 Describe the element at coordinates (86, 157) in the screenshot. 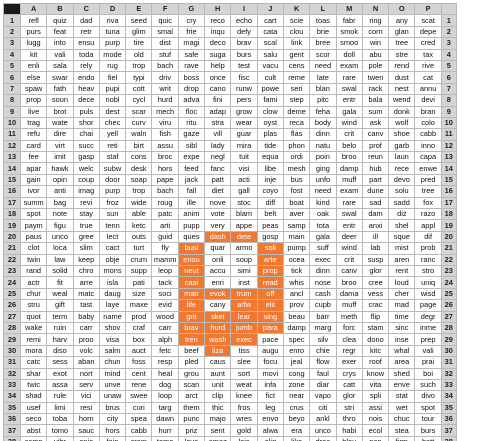

I see `grid-cell: gasp` at that location.